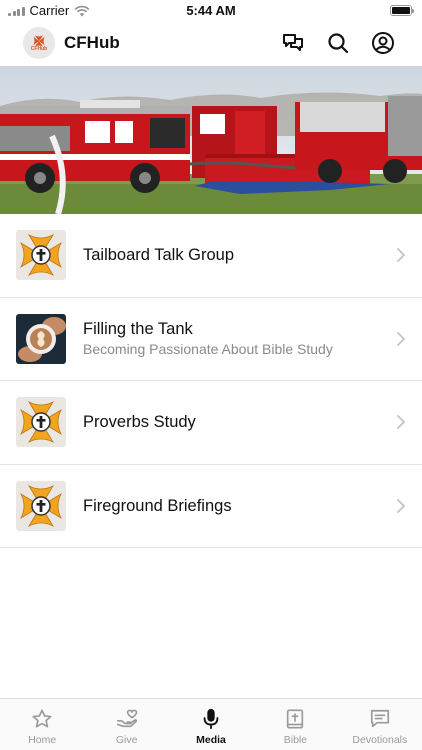 The image size is (422, 750). What do you see at coordinates (208, 349) in the screenshot?
I see `list-item-subtitle: Becoming Passionate About Bible Study` at bounding box center [208, 349].